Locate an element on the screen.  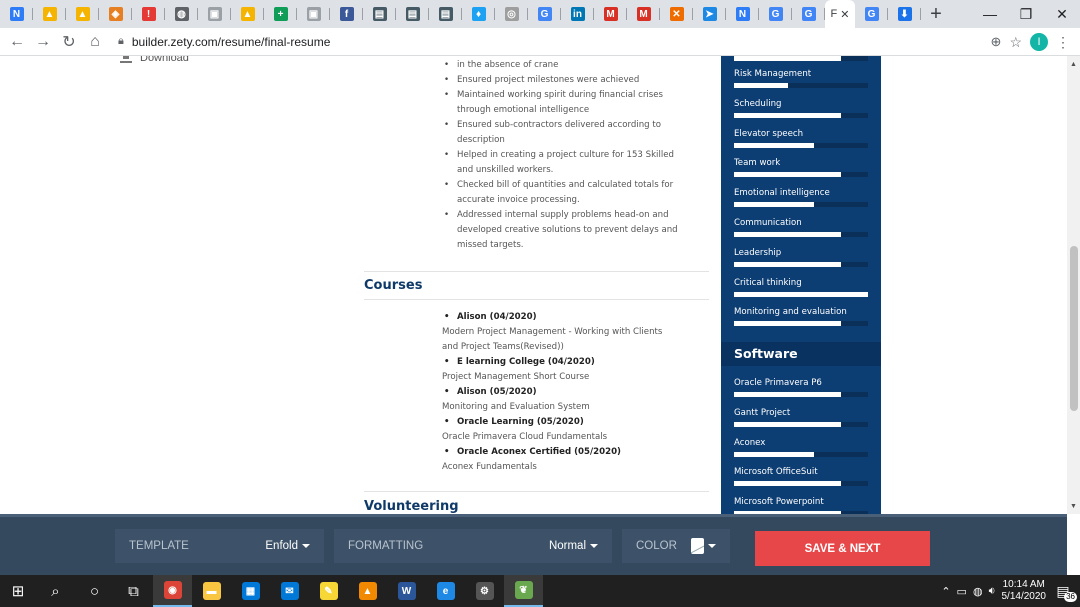
taskbar-app: ⚙ is located at coordinates (484, 591).